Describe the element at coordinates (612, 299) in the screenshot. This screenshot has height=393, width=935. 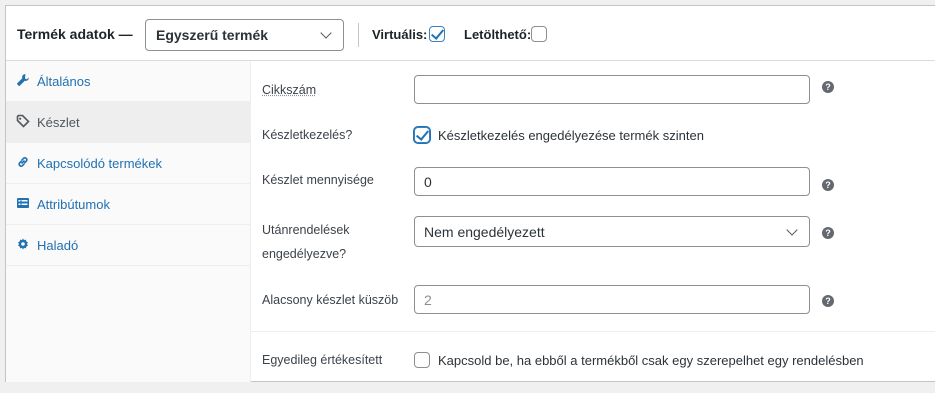
I see `low-stock-input: 2` at that location.